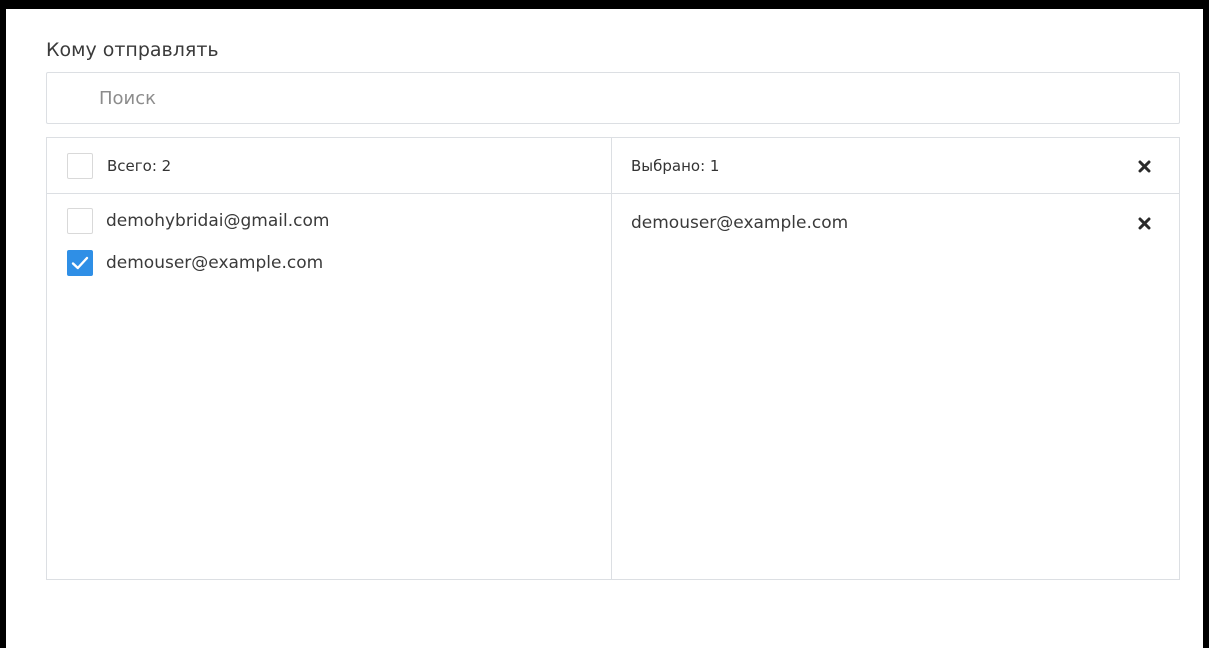 Image resolution: width=1209 pixels, height=648 pixels. I want to click on list-item: demouser@example.com, so click(329, 263).